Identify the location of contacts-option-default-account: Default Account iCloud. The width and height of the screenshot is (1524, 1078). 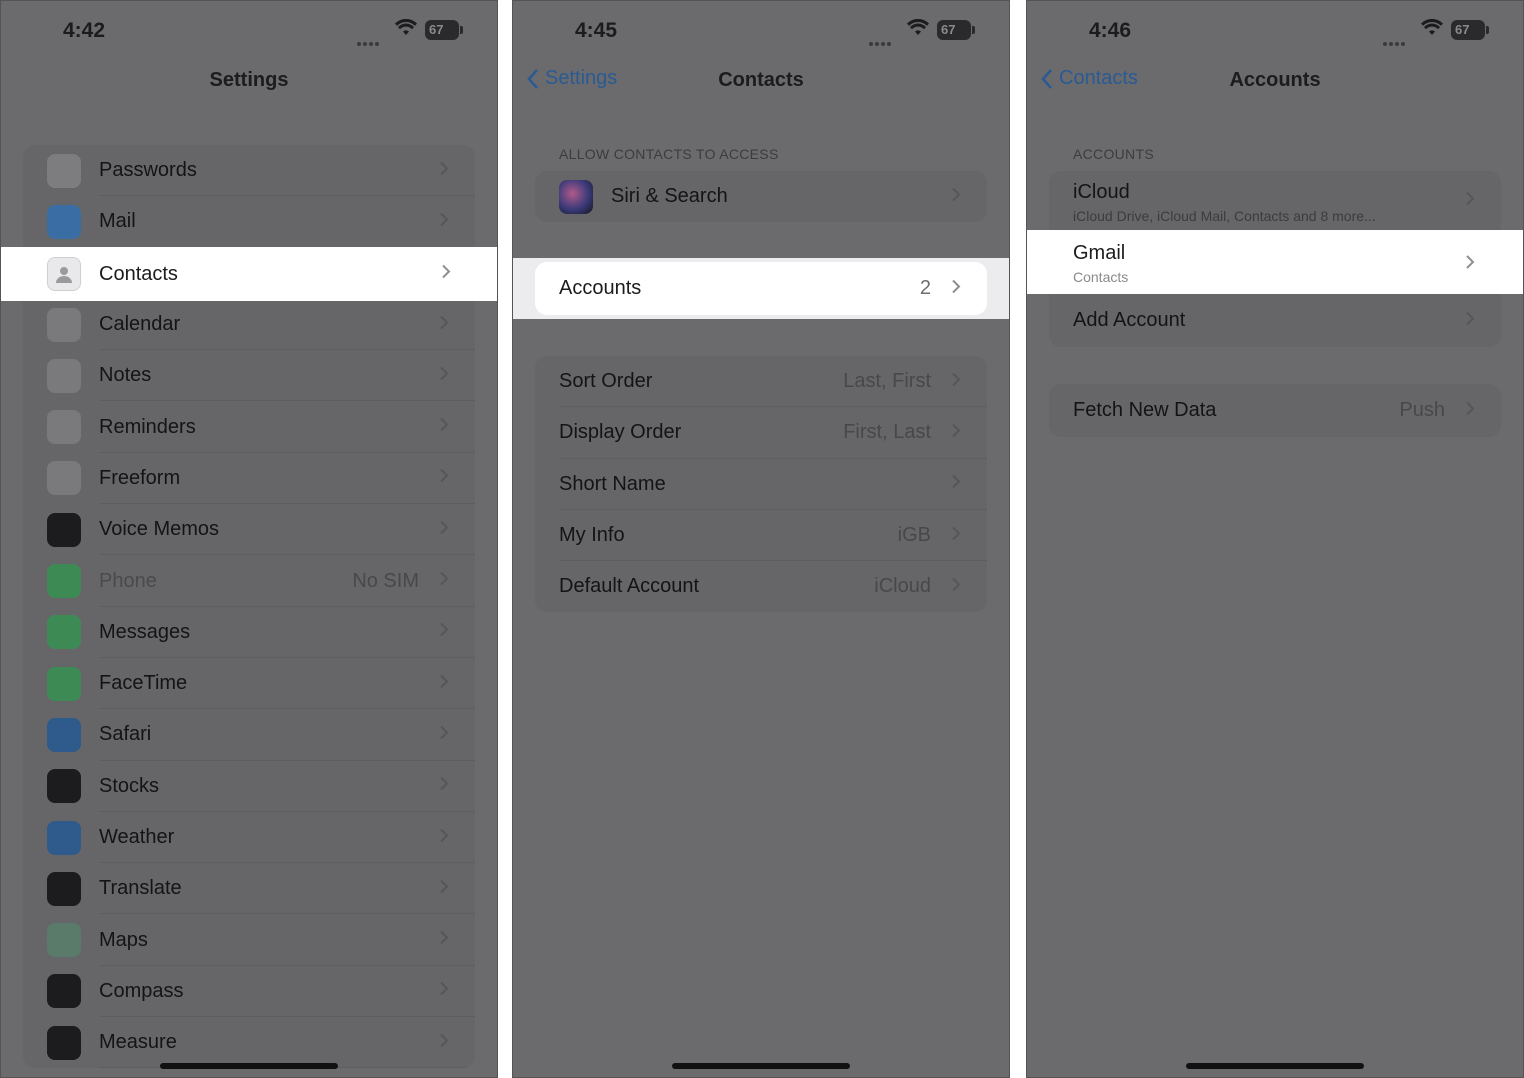
(761, 586).